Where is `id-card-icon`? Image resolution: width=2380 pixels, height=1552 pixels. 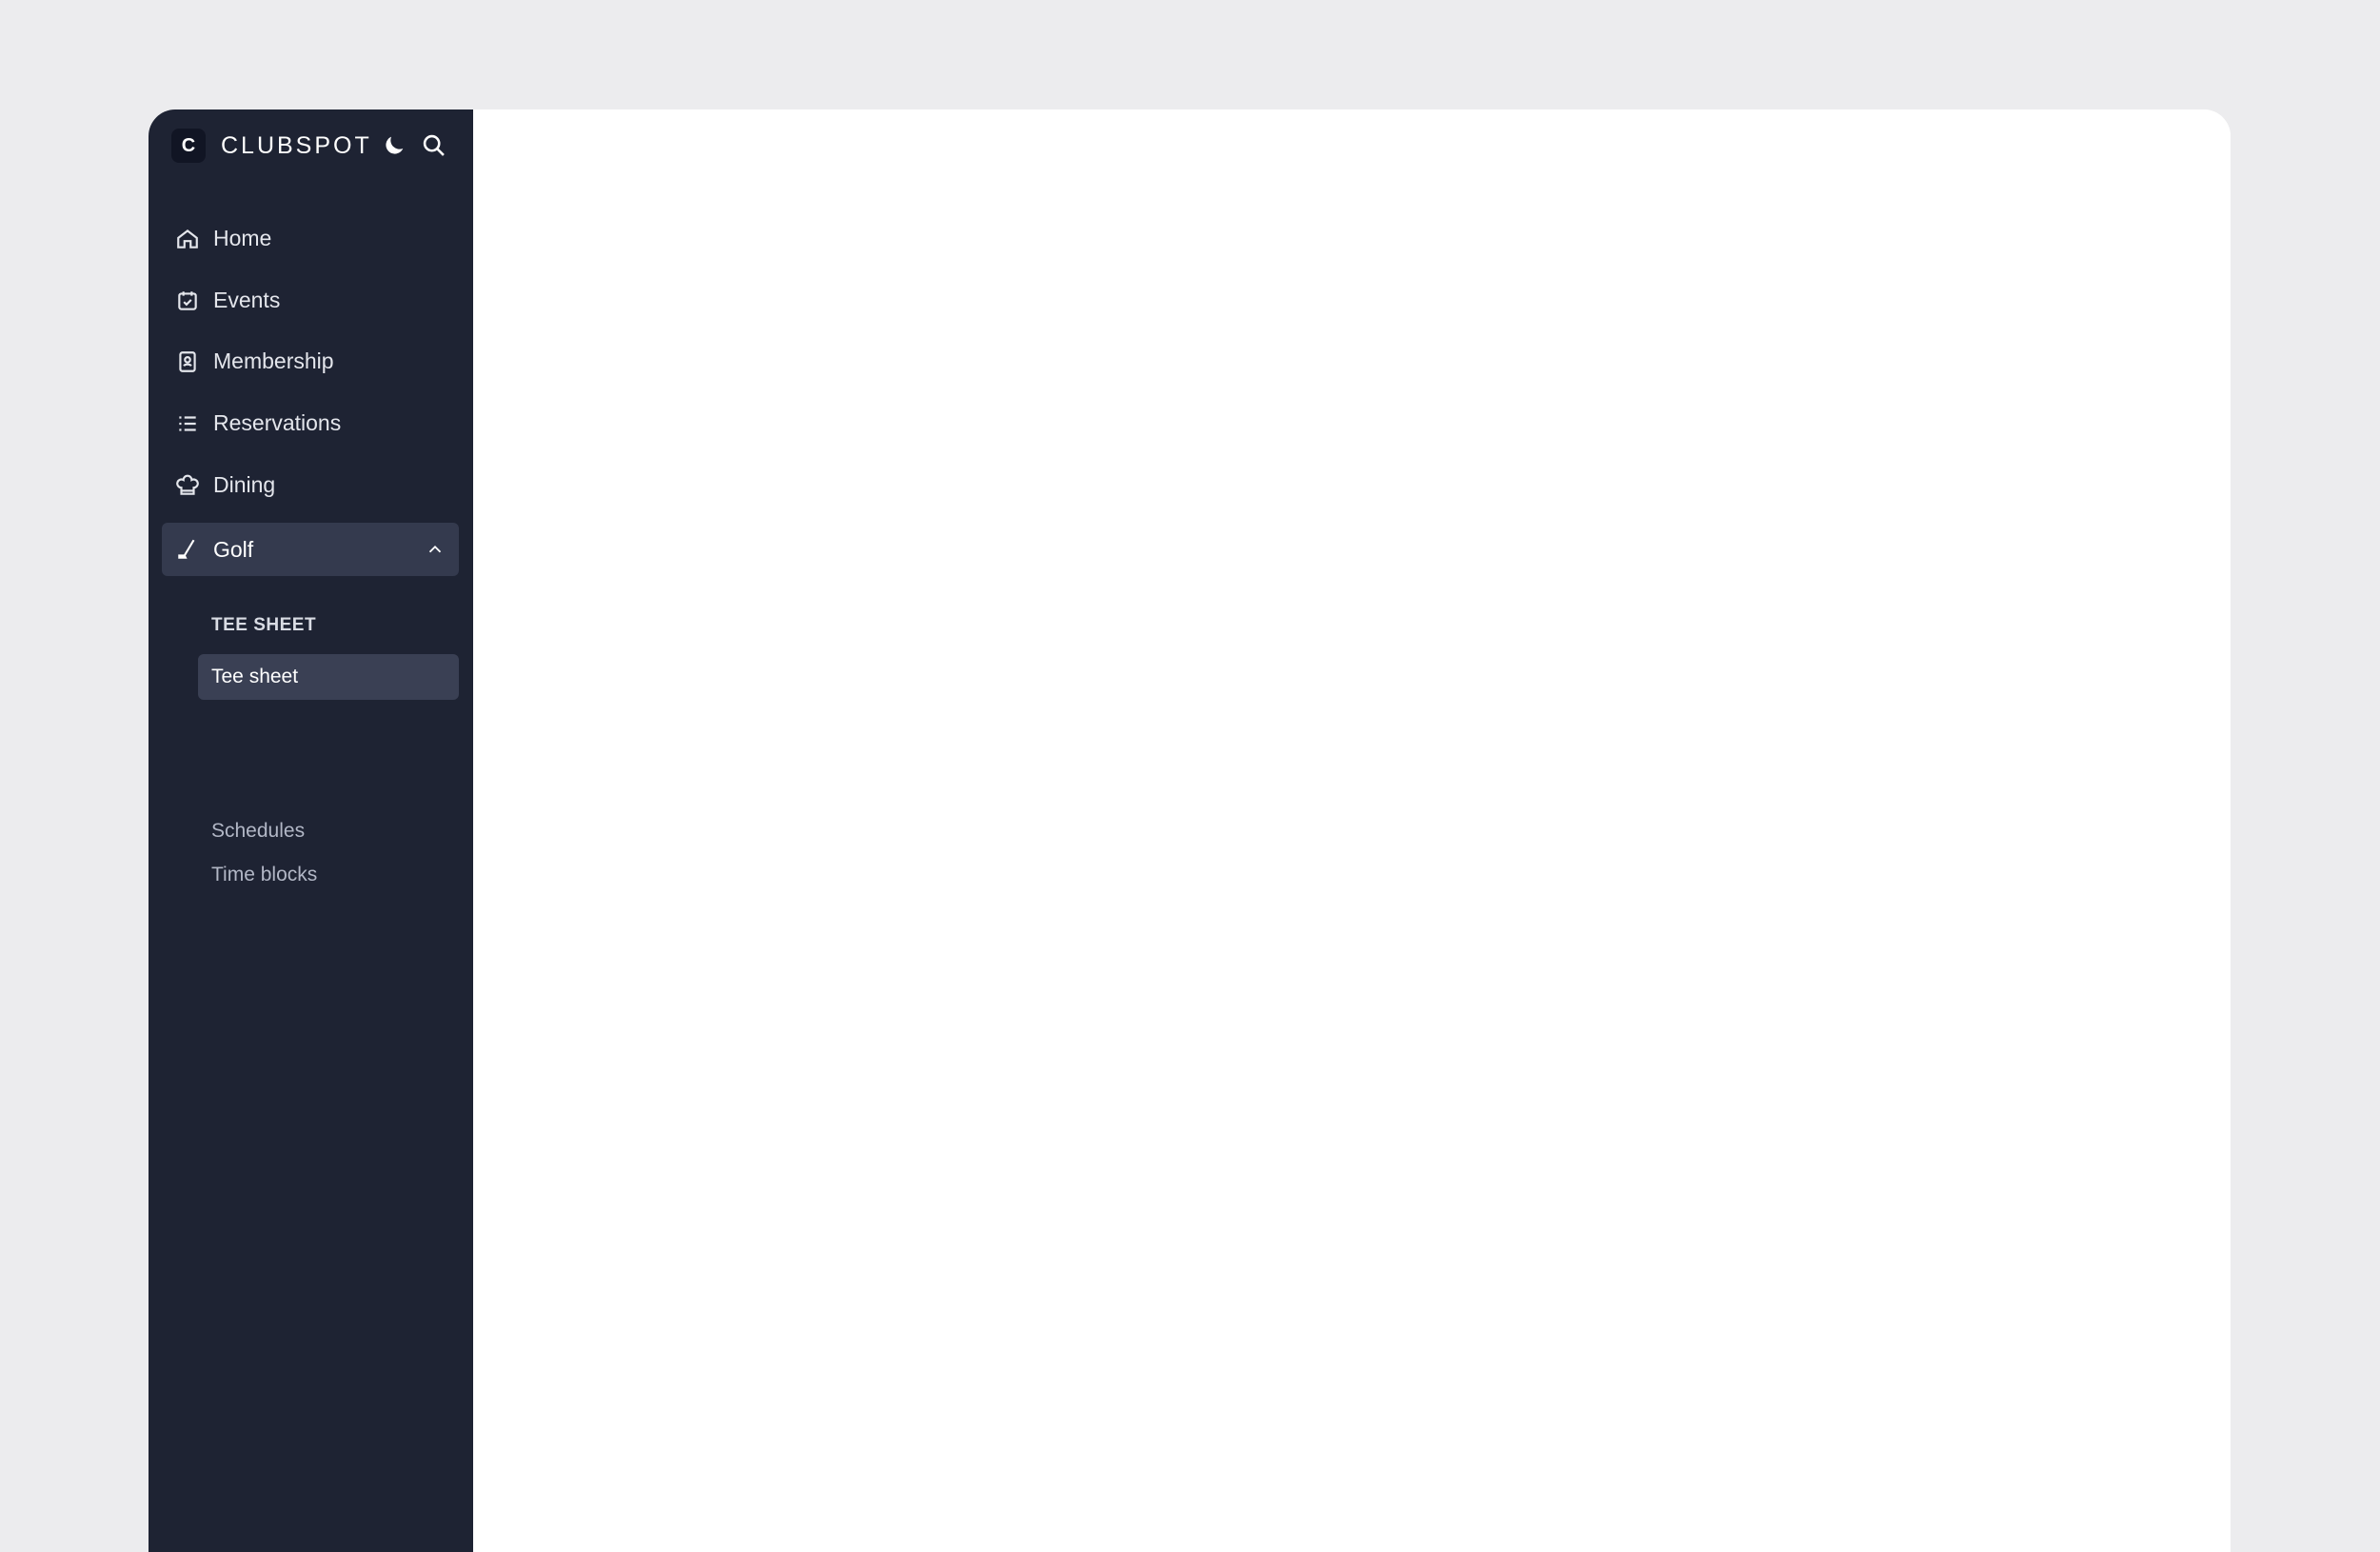 id-card-icon is located at coordinates (187, 361).